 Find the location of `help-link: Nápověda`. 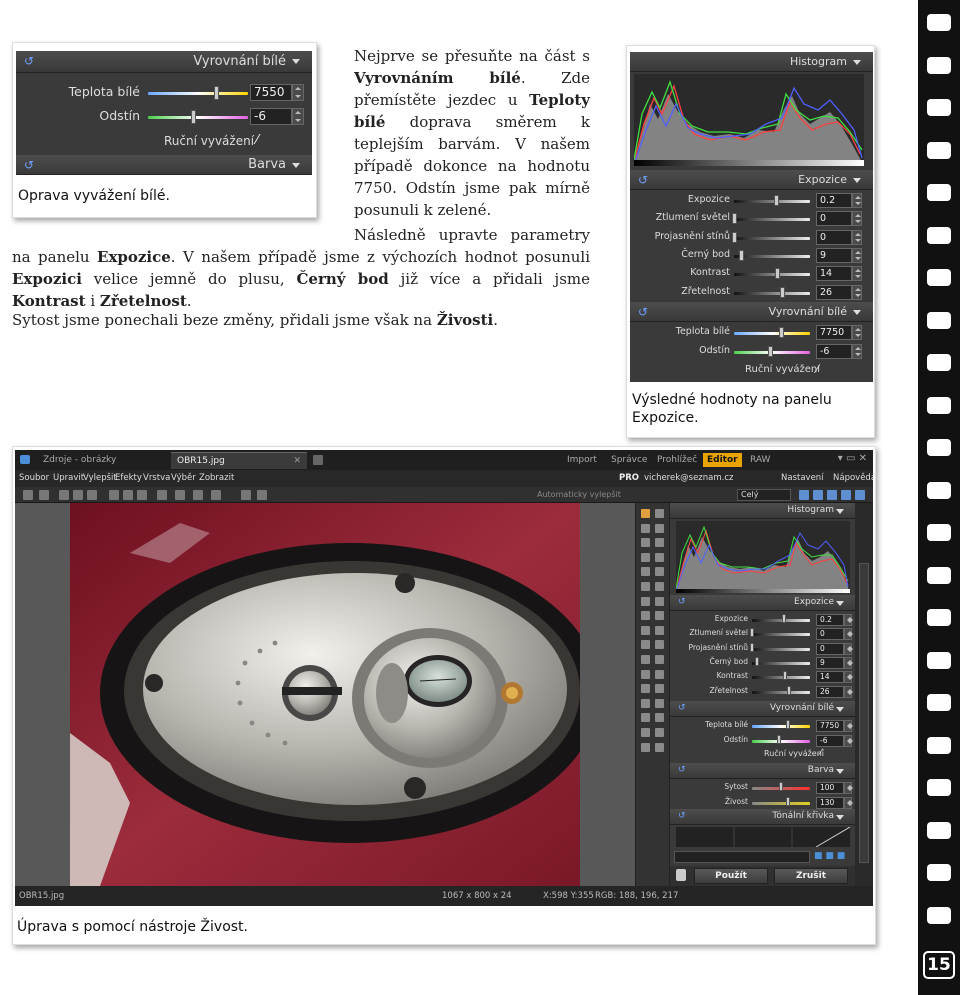

help-link: Nápověda is located at coordinates (853, 478).